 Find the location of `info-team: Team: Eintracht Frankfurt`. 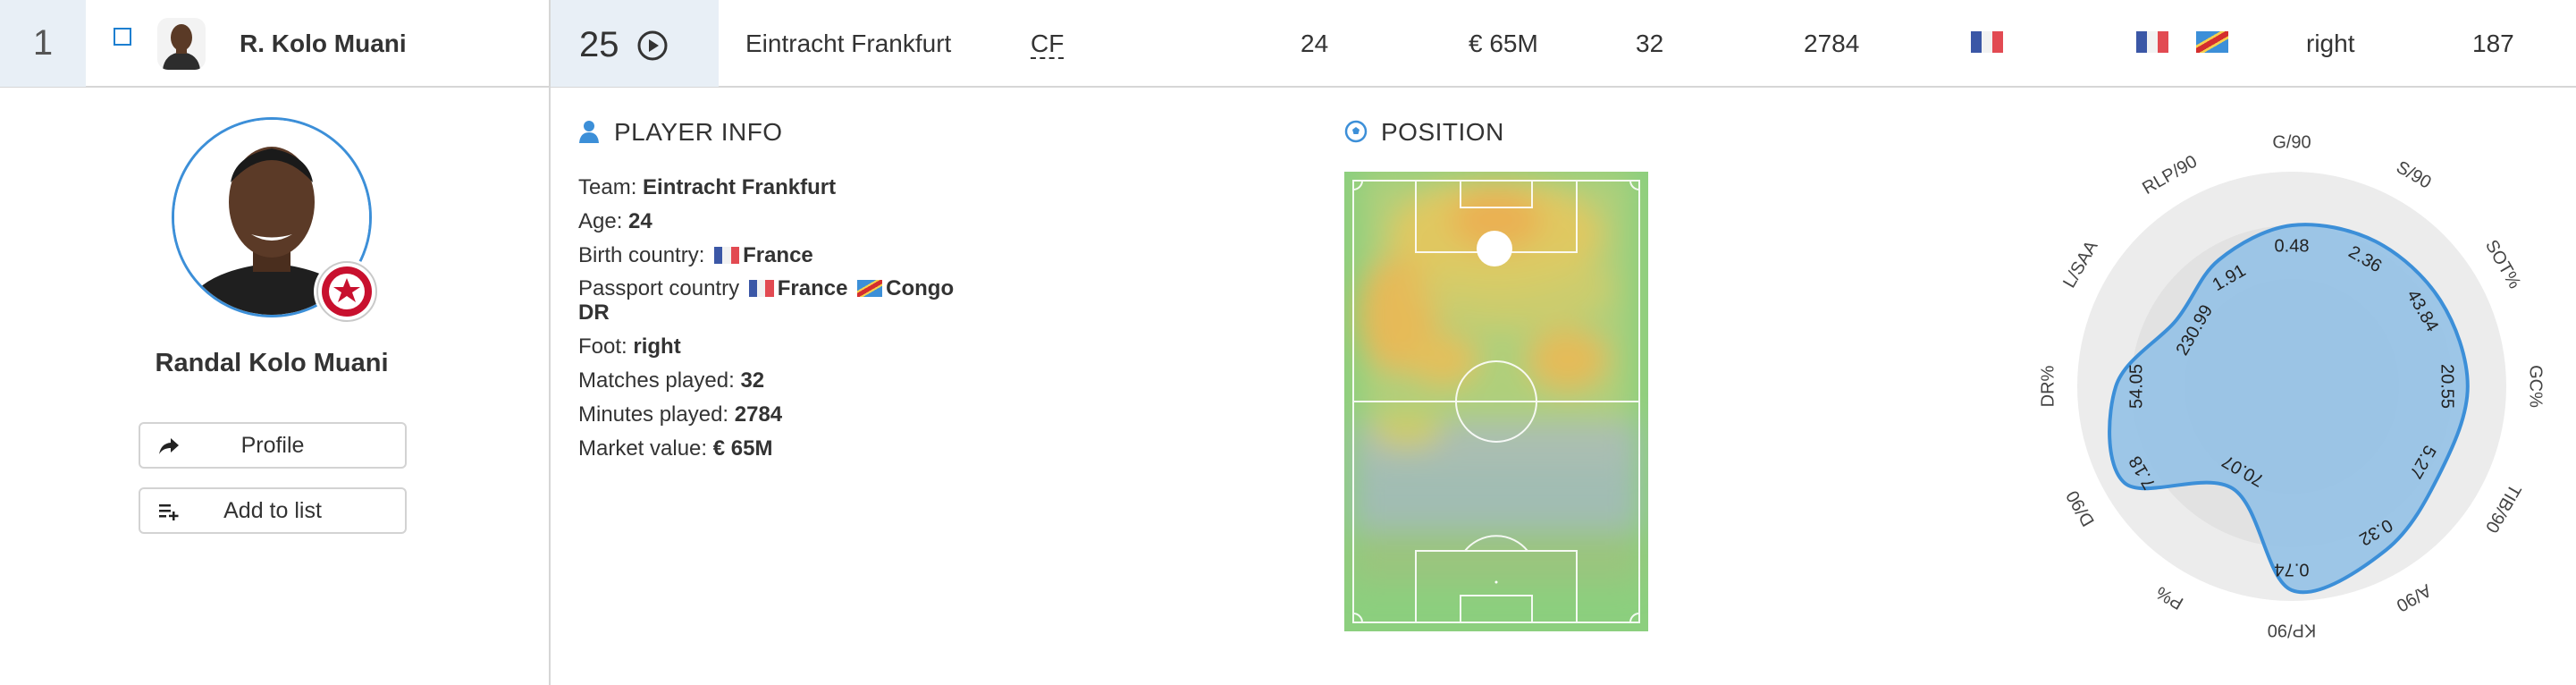

info-team: Team: Eintracht Frankfurt is located at coordinates (708, 187).